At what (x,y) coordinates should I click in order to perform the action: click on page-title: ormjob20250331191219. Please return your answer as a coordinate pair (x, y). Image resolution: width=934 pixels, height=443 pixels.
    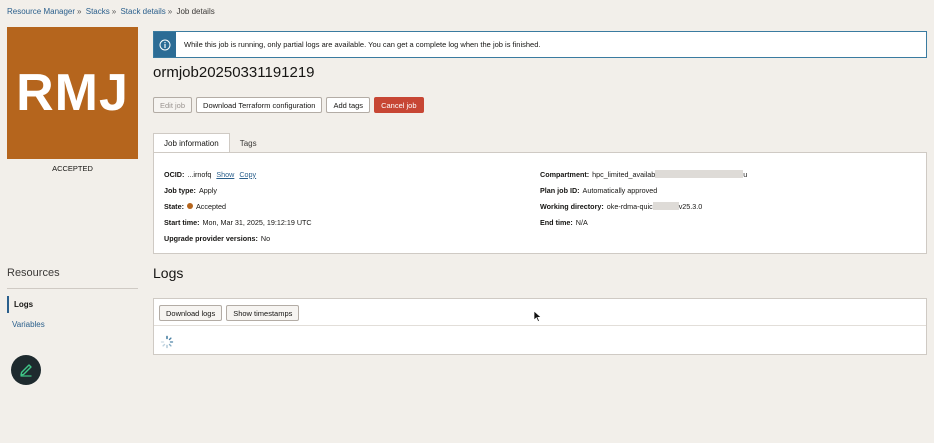
    Looking at the image, I should click on (234, 72).